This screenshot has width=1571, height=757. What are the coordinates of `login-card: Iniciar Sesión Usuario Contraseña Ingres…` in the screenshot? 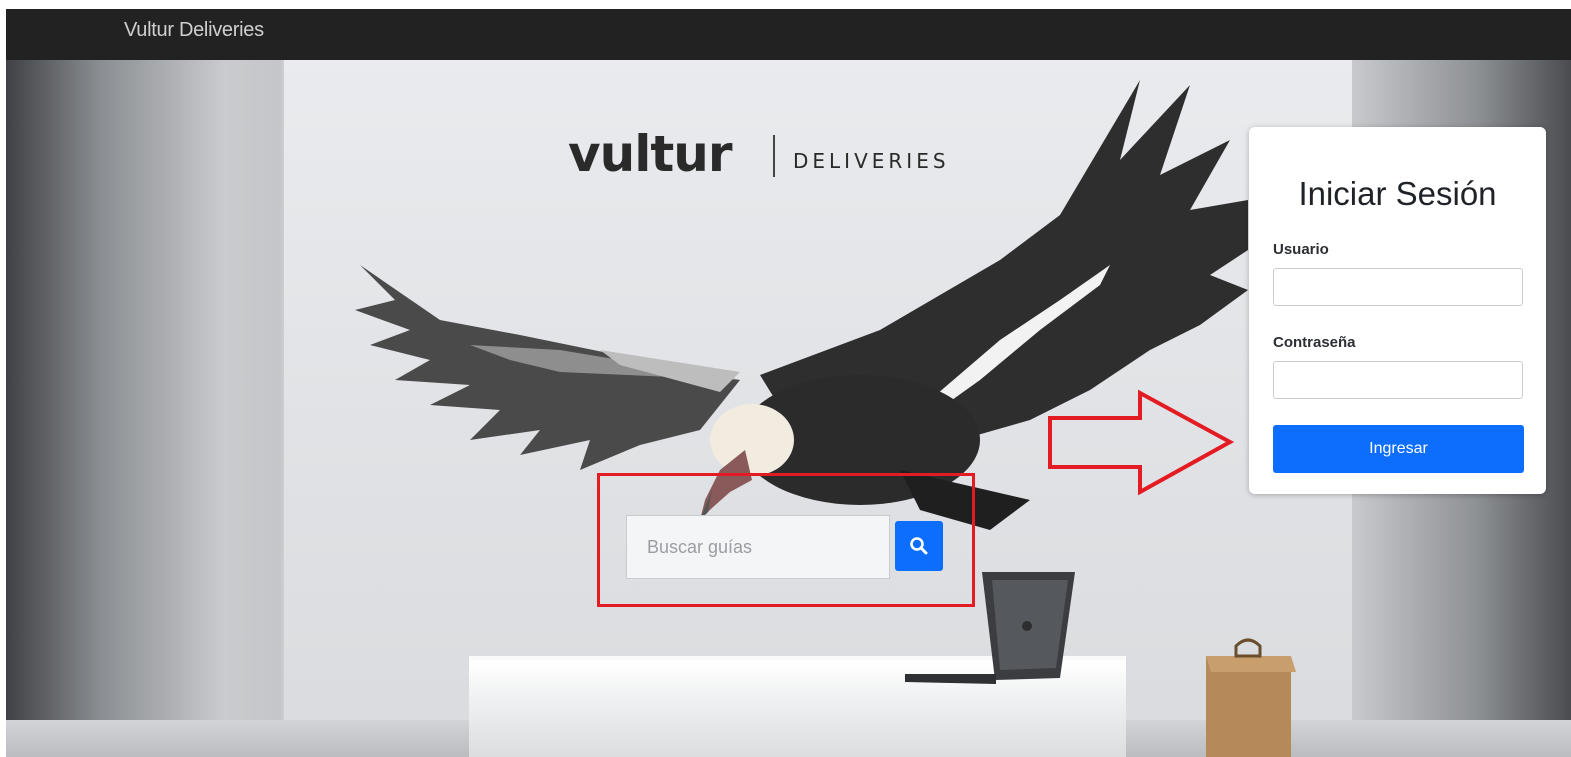 It's located at (1397, 310).